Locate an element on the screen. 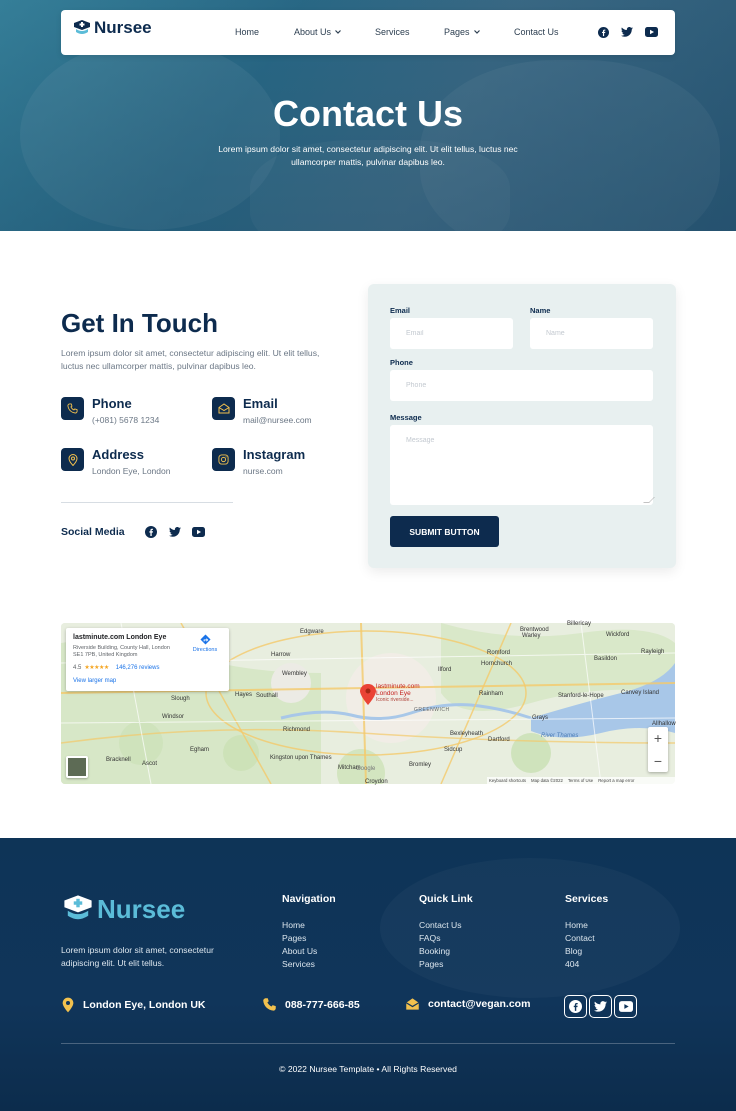 Image resolution: width=736 pixels, height=1111 pixels. map-place-label: Wickford is located at coordinates (618, 635).